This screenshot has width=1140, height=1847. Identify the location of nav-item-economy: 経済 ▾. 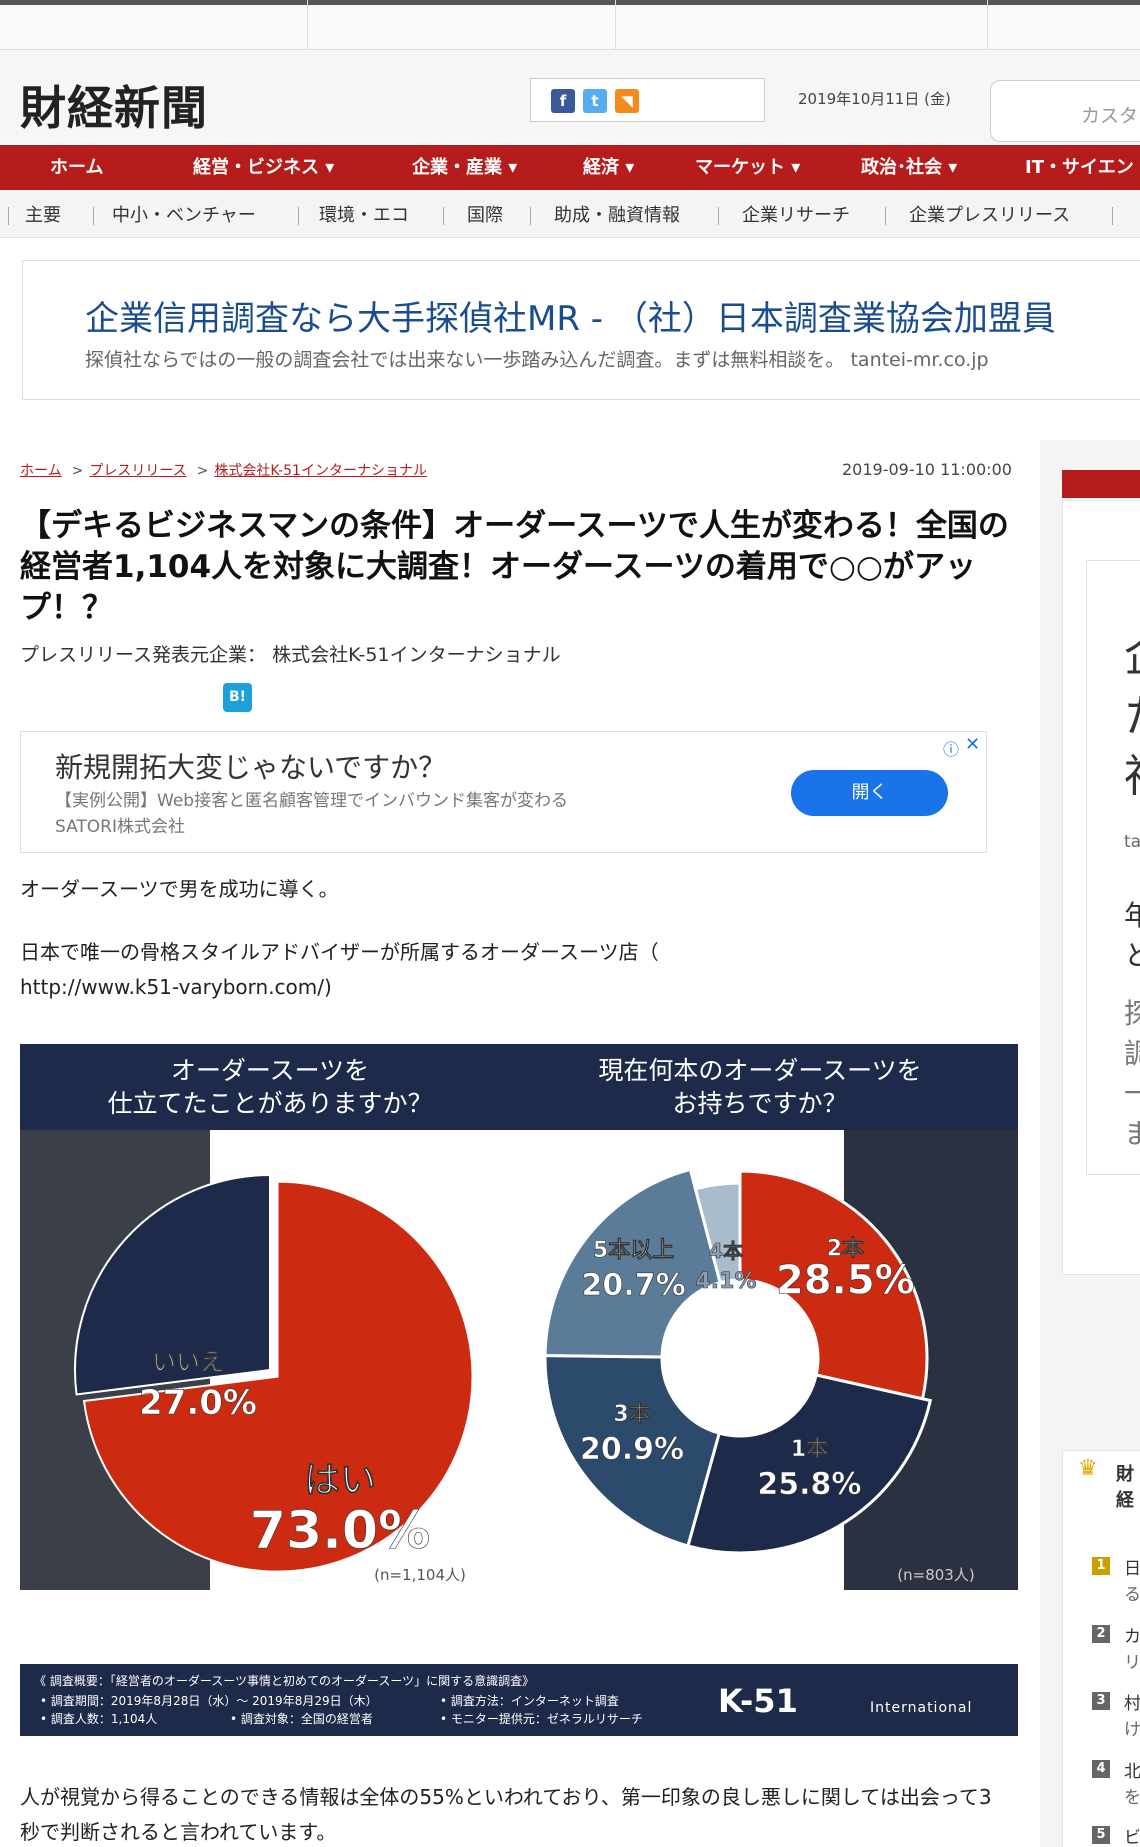
(608, 167).